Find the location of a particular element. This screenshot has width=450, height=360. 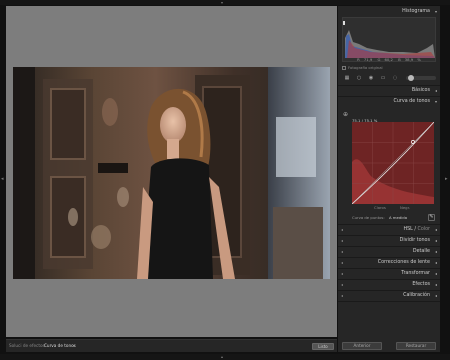

collapse-left-panel-icon: ◂ is located at coordinates (2, 179).